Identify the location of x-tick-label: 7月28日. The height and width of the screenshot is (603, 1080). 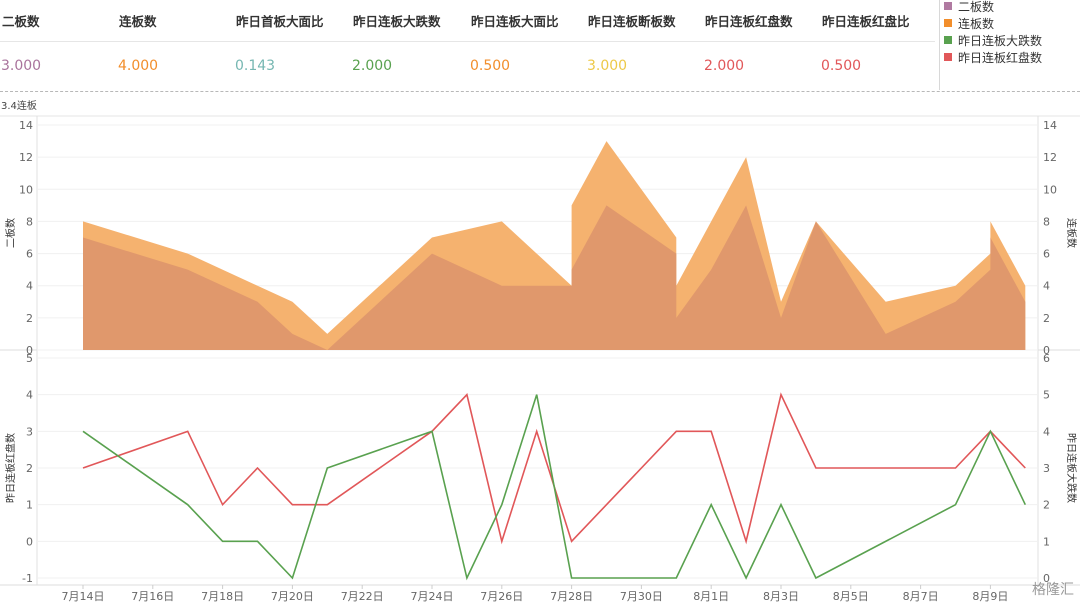
(571, 596).